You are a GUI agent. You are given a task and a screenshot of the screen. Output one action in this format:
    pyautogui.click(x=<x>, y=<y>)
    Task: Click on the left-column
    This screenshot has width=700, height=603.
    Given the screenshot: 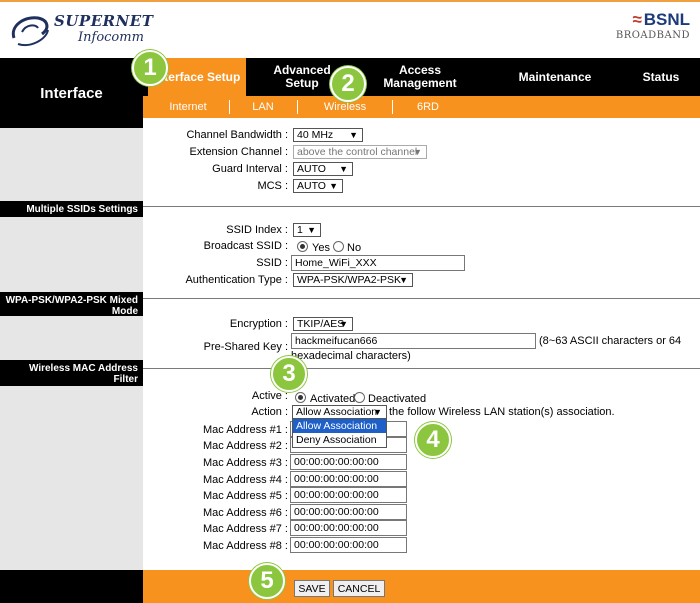 What is the action you would take?
    pyautogui.click(x=71, y=349)
    